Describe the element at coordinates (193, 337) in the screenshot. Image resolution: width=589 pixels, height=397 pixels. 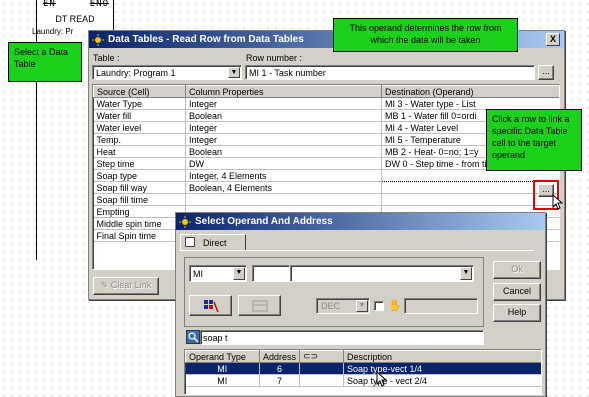
I see `search-icon` at that location.